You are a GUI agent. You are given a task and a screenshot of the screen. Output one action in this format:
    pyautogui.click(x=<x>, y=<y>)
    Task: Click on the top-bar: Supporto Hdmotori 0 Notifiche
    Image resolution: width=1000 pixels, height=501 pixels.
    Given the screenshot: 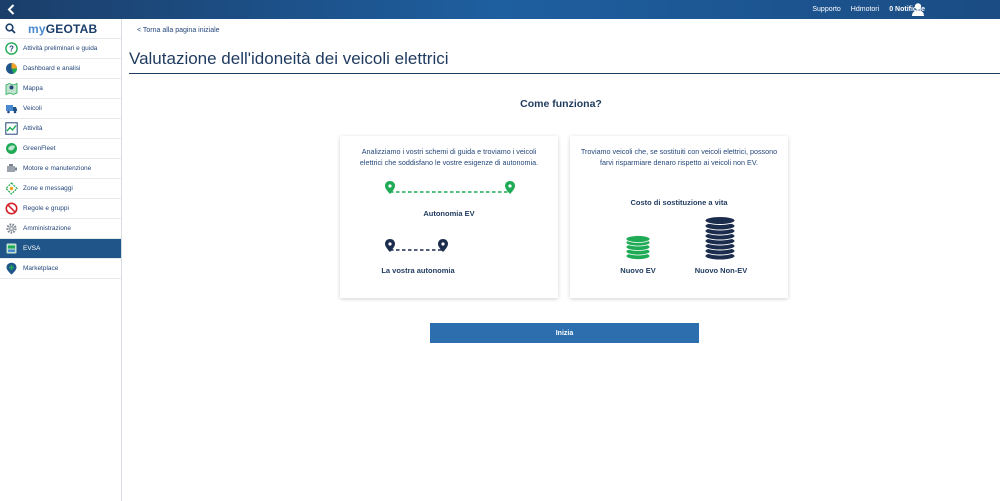 What is the action you would take?
    pyautogui.click(x=500, y=9)
    